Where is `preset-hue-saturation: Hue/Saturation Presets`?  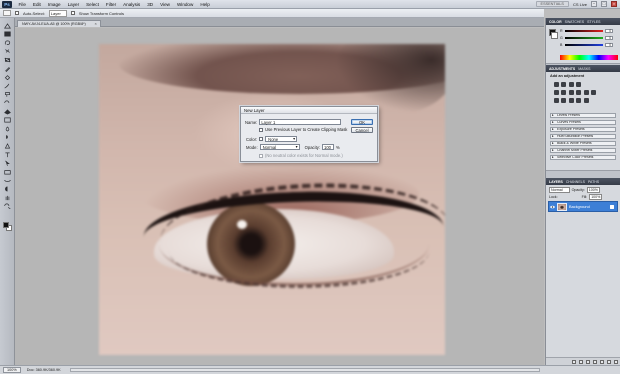 preset-hue-saturation: Hue/Saturation Presets is located at coordinates (583, 136).